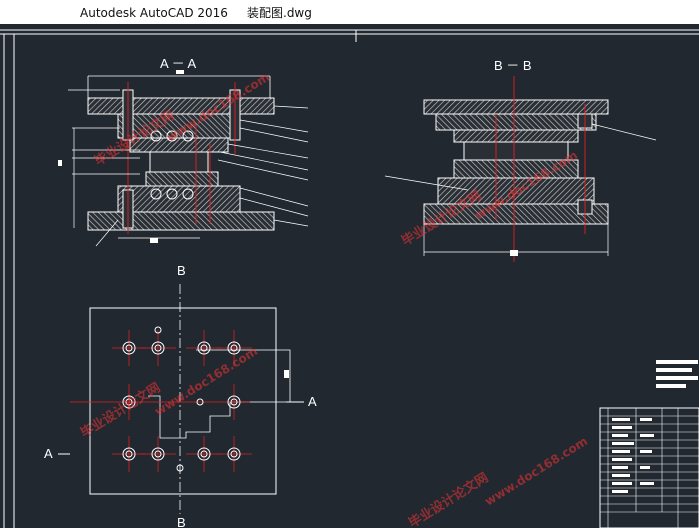 The height and width of the screenshot is (528, 699). I want to click on plan-marker-a-right: A, so click(312, 401).